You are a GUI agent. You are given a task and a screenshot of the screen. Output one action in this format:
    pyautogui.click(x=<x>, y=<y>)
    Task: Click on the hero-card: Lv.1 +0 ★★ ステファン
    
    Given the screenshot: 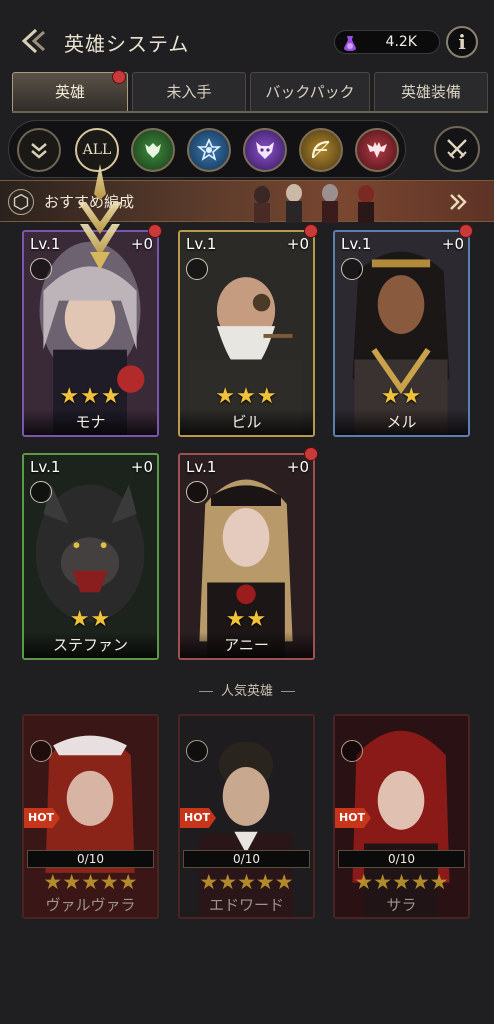 What is the action you would take?
    pyautogui.click(x=90, y=556)
    